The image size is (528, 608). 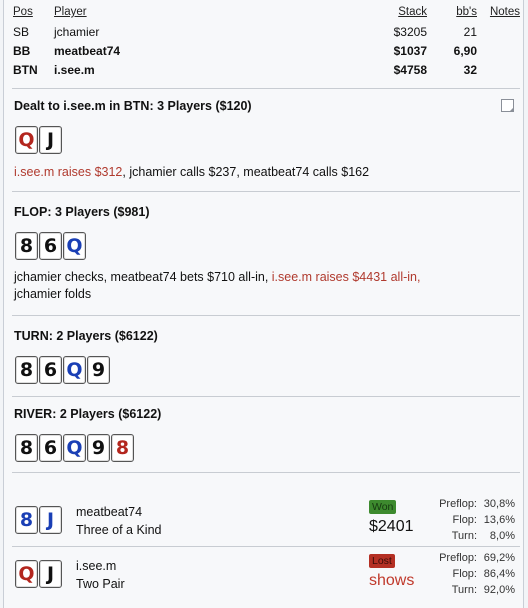 What do you see at coordinates (392, 580) in the screenshot?
I see `shows-label: shows` at bounding box center [392, 580].